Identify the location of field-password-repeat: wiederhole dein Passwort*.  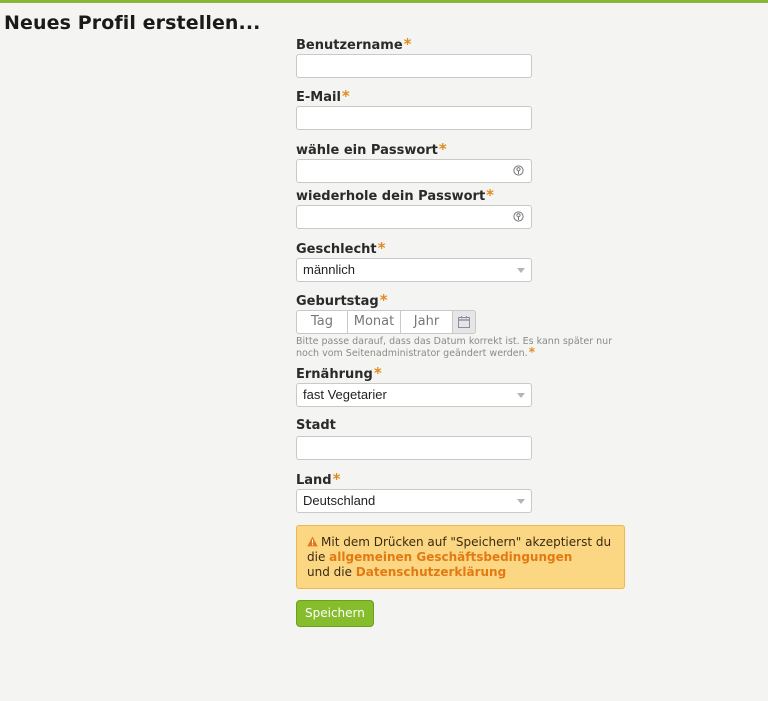
(461, 208).